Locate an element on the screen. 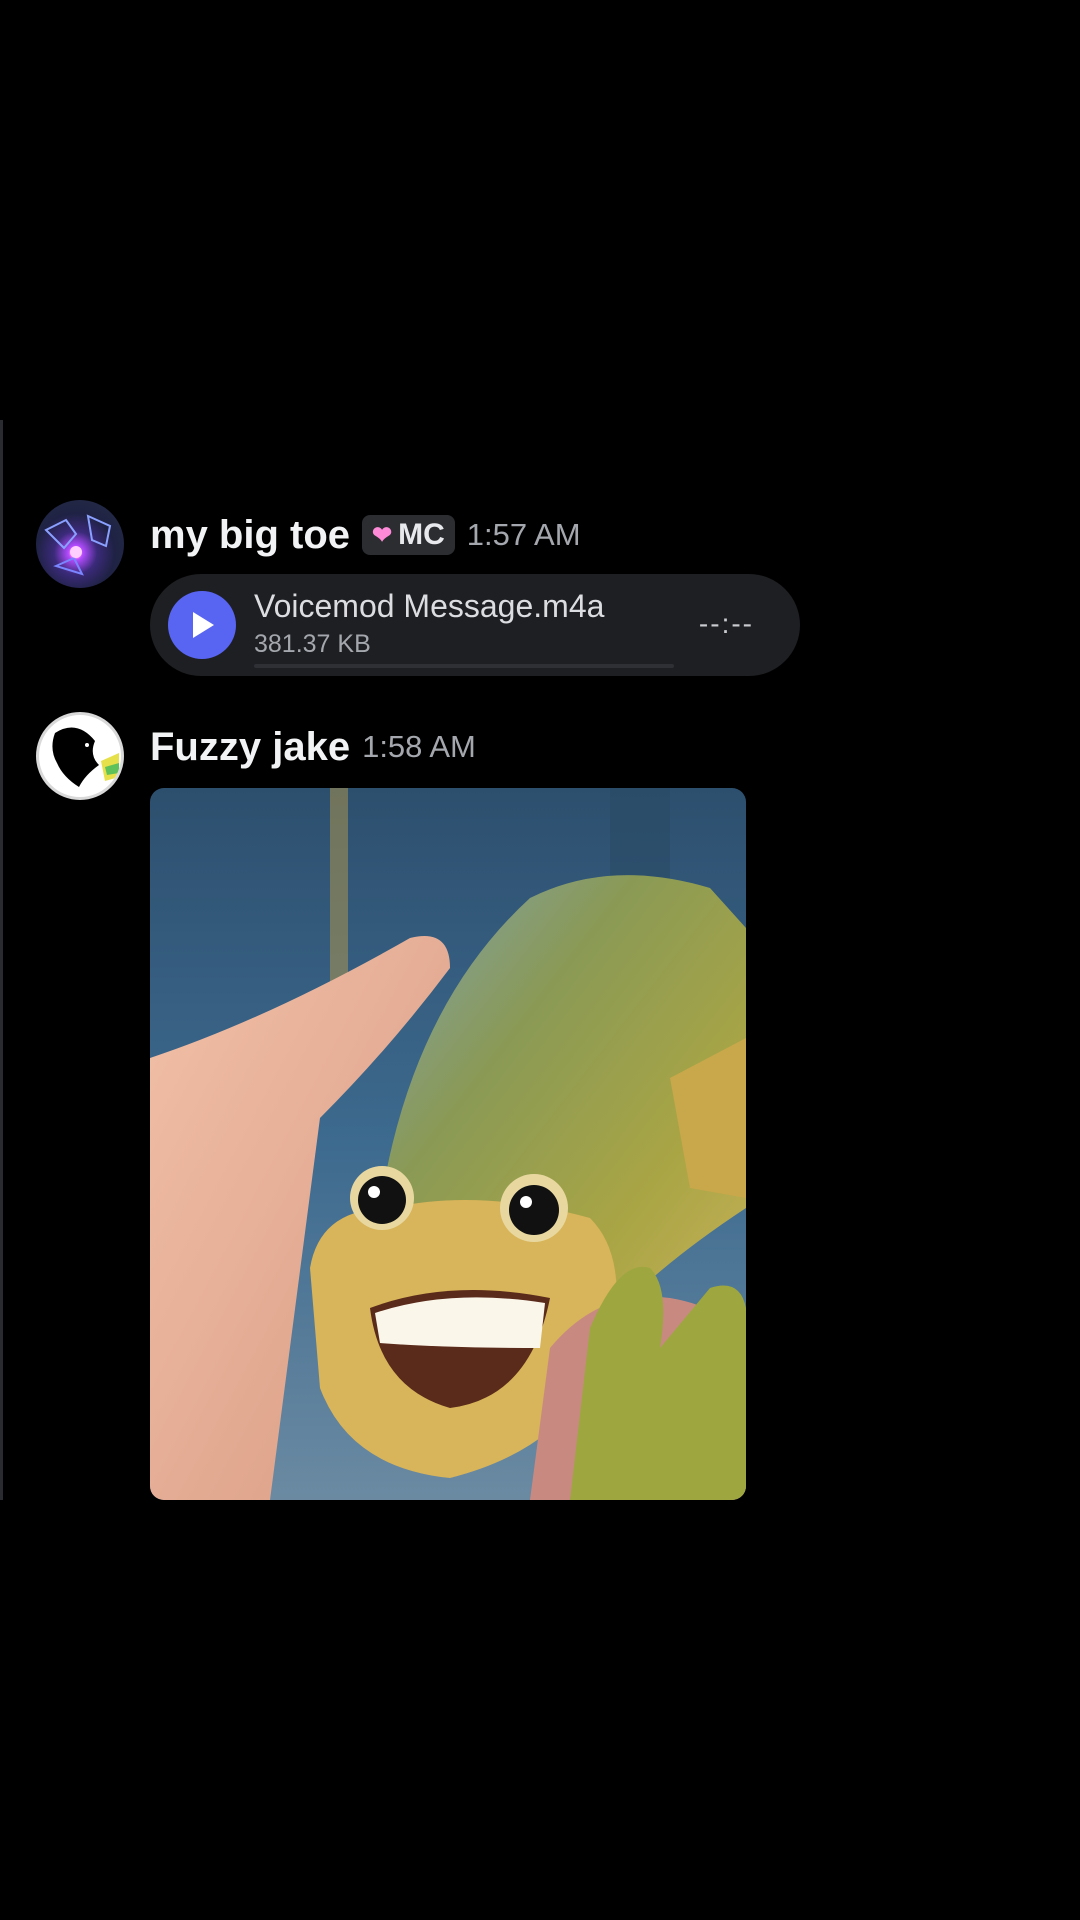 The width and height of the screenshot is (1080, 1920). audio-file-name: Voicemod Message.m4a is located at coordinates (429, 606).